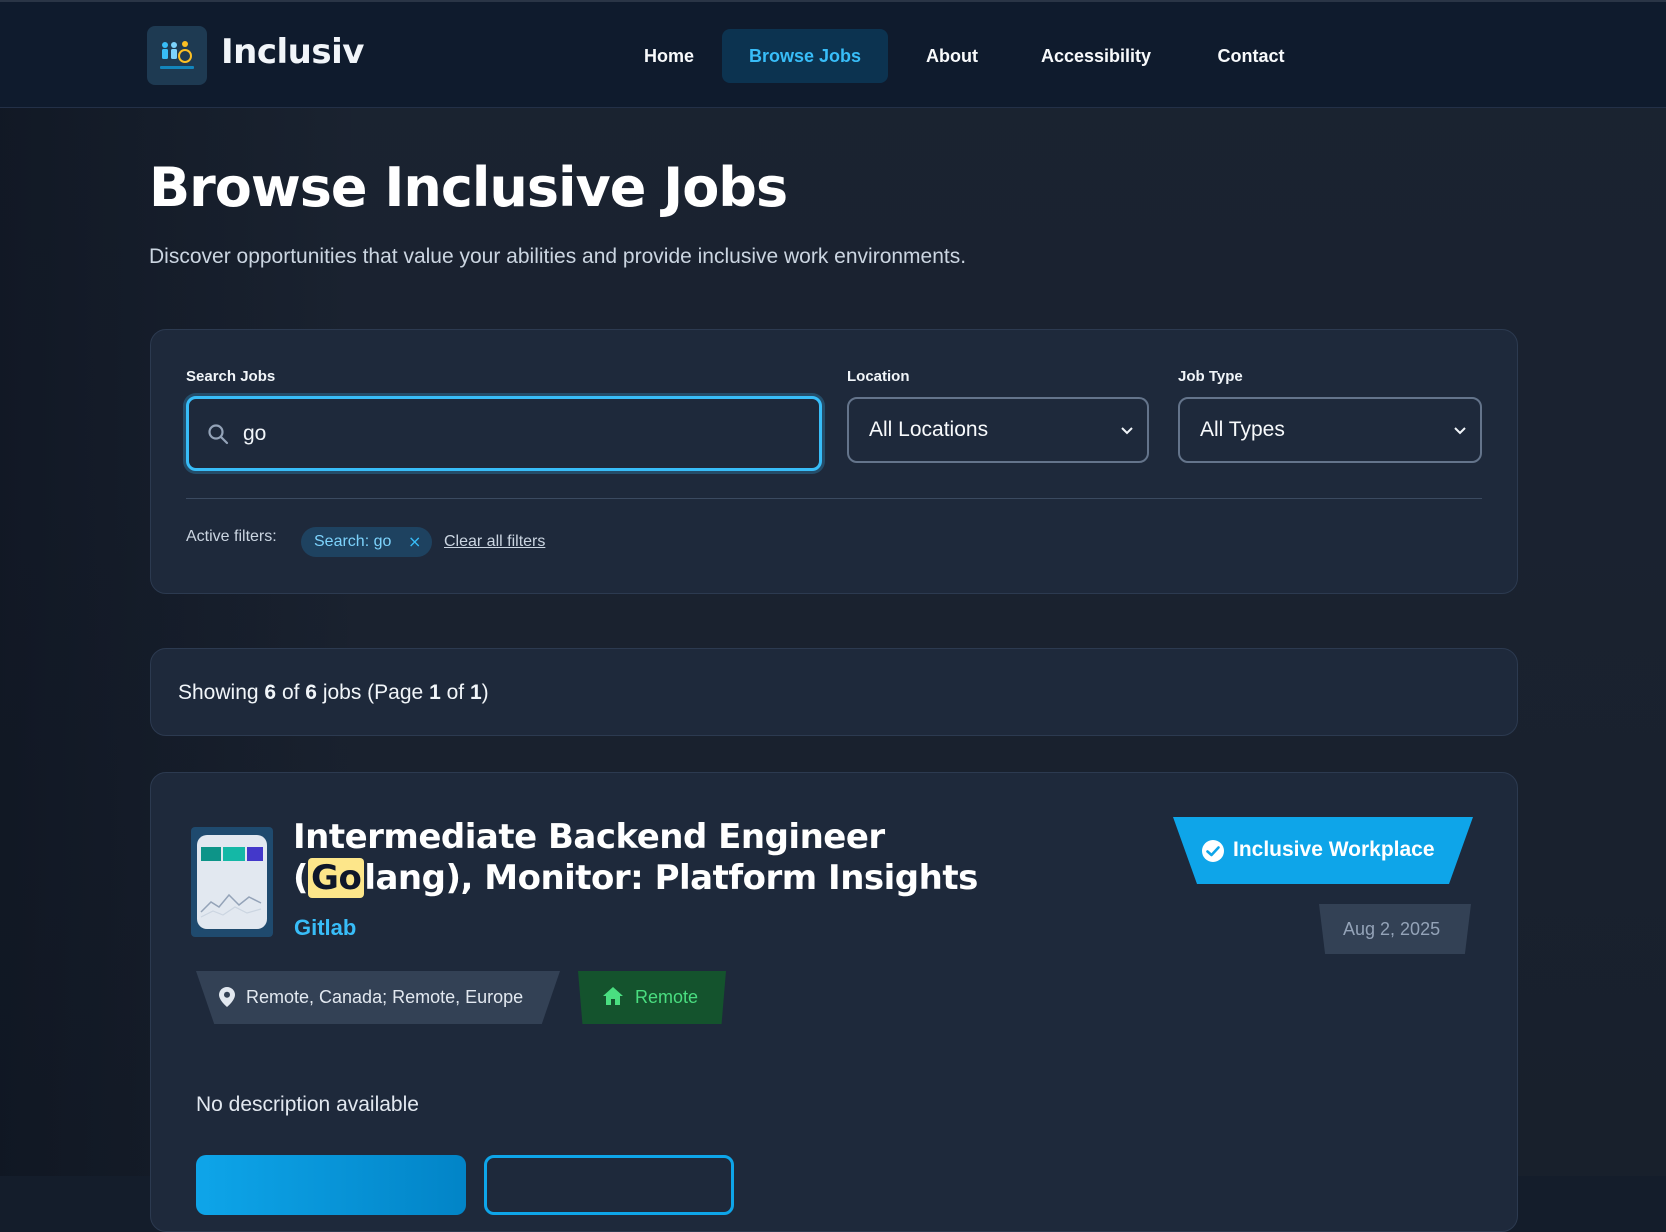  I want to click on search-icon, so click(218, 434).